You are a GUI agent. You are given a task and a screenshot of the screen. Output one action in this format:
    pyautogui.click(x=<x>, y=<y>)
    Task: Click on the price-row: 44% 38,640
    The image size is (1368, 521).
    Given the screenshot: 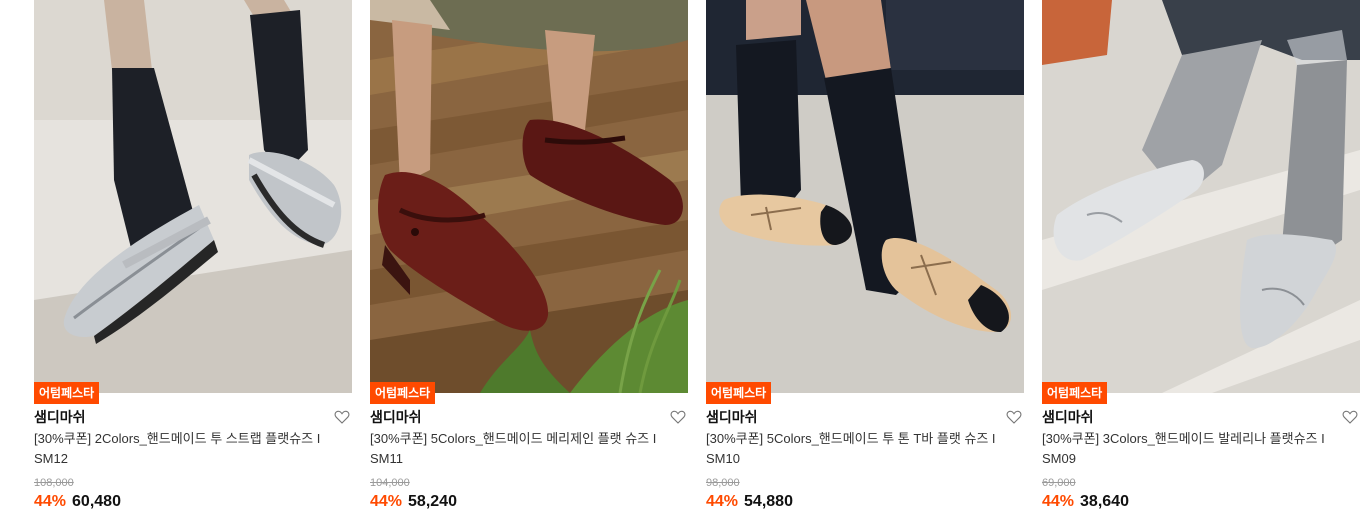 What is the action you would take?
    pyautogui.click(x=1085, y=502)
    